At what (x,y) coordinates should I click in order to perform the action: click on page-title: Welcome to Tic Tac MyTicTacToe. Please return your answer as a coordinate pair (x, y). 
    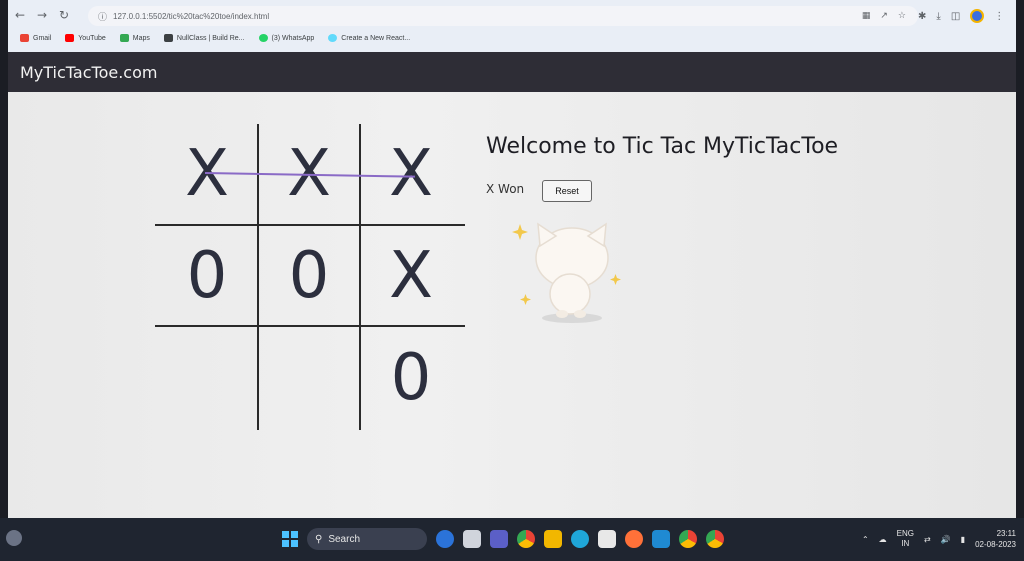
    Looking at the image, I should click on (662, 146).